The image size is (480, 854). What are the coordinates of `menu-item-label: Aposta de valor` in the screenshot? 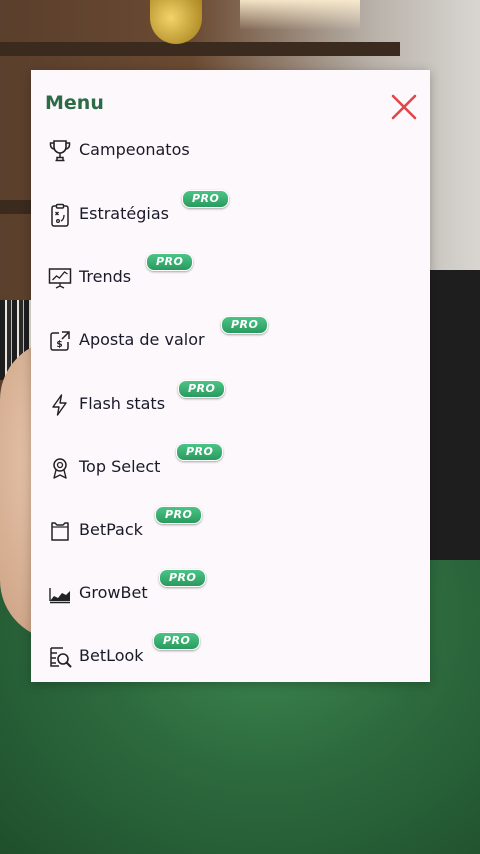 It's located at (142, 339).